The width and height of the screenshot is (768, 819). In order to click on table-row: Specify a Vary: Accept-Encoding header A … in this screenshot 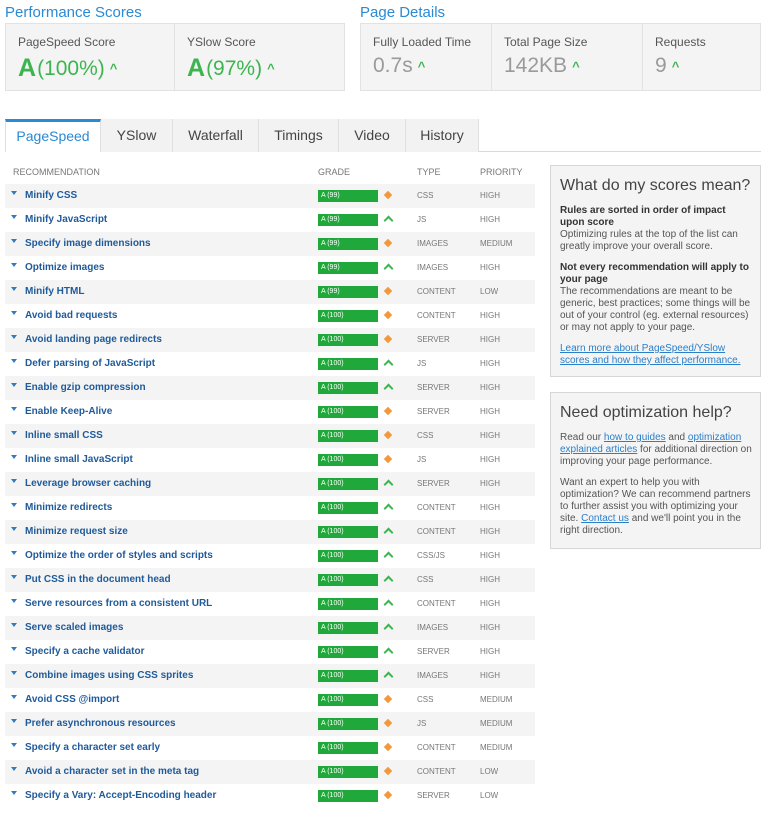, I will do `click(270, 796)`.